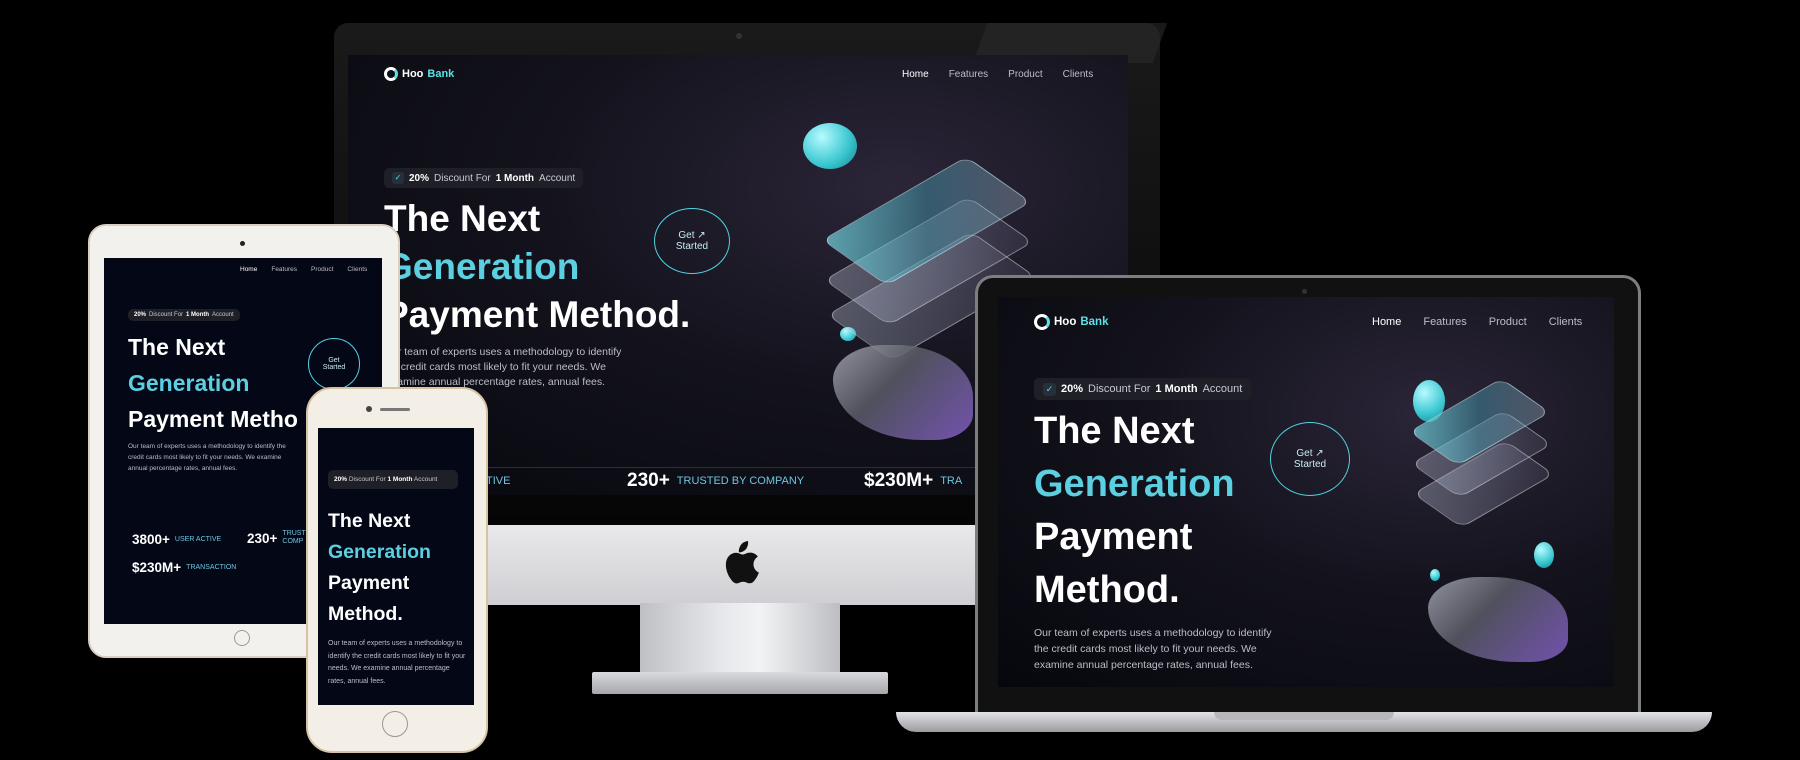  What do you see at coordinates (276, 538) in the screenshot?
I see `stat-trusted: 230+ TRUST COMP` at bounding box center [276, 538].